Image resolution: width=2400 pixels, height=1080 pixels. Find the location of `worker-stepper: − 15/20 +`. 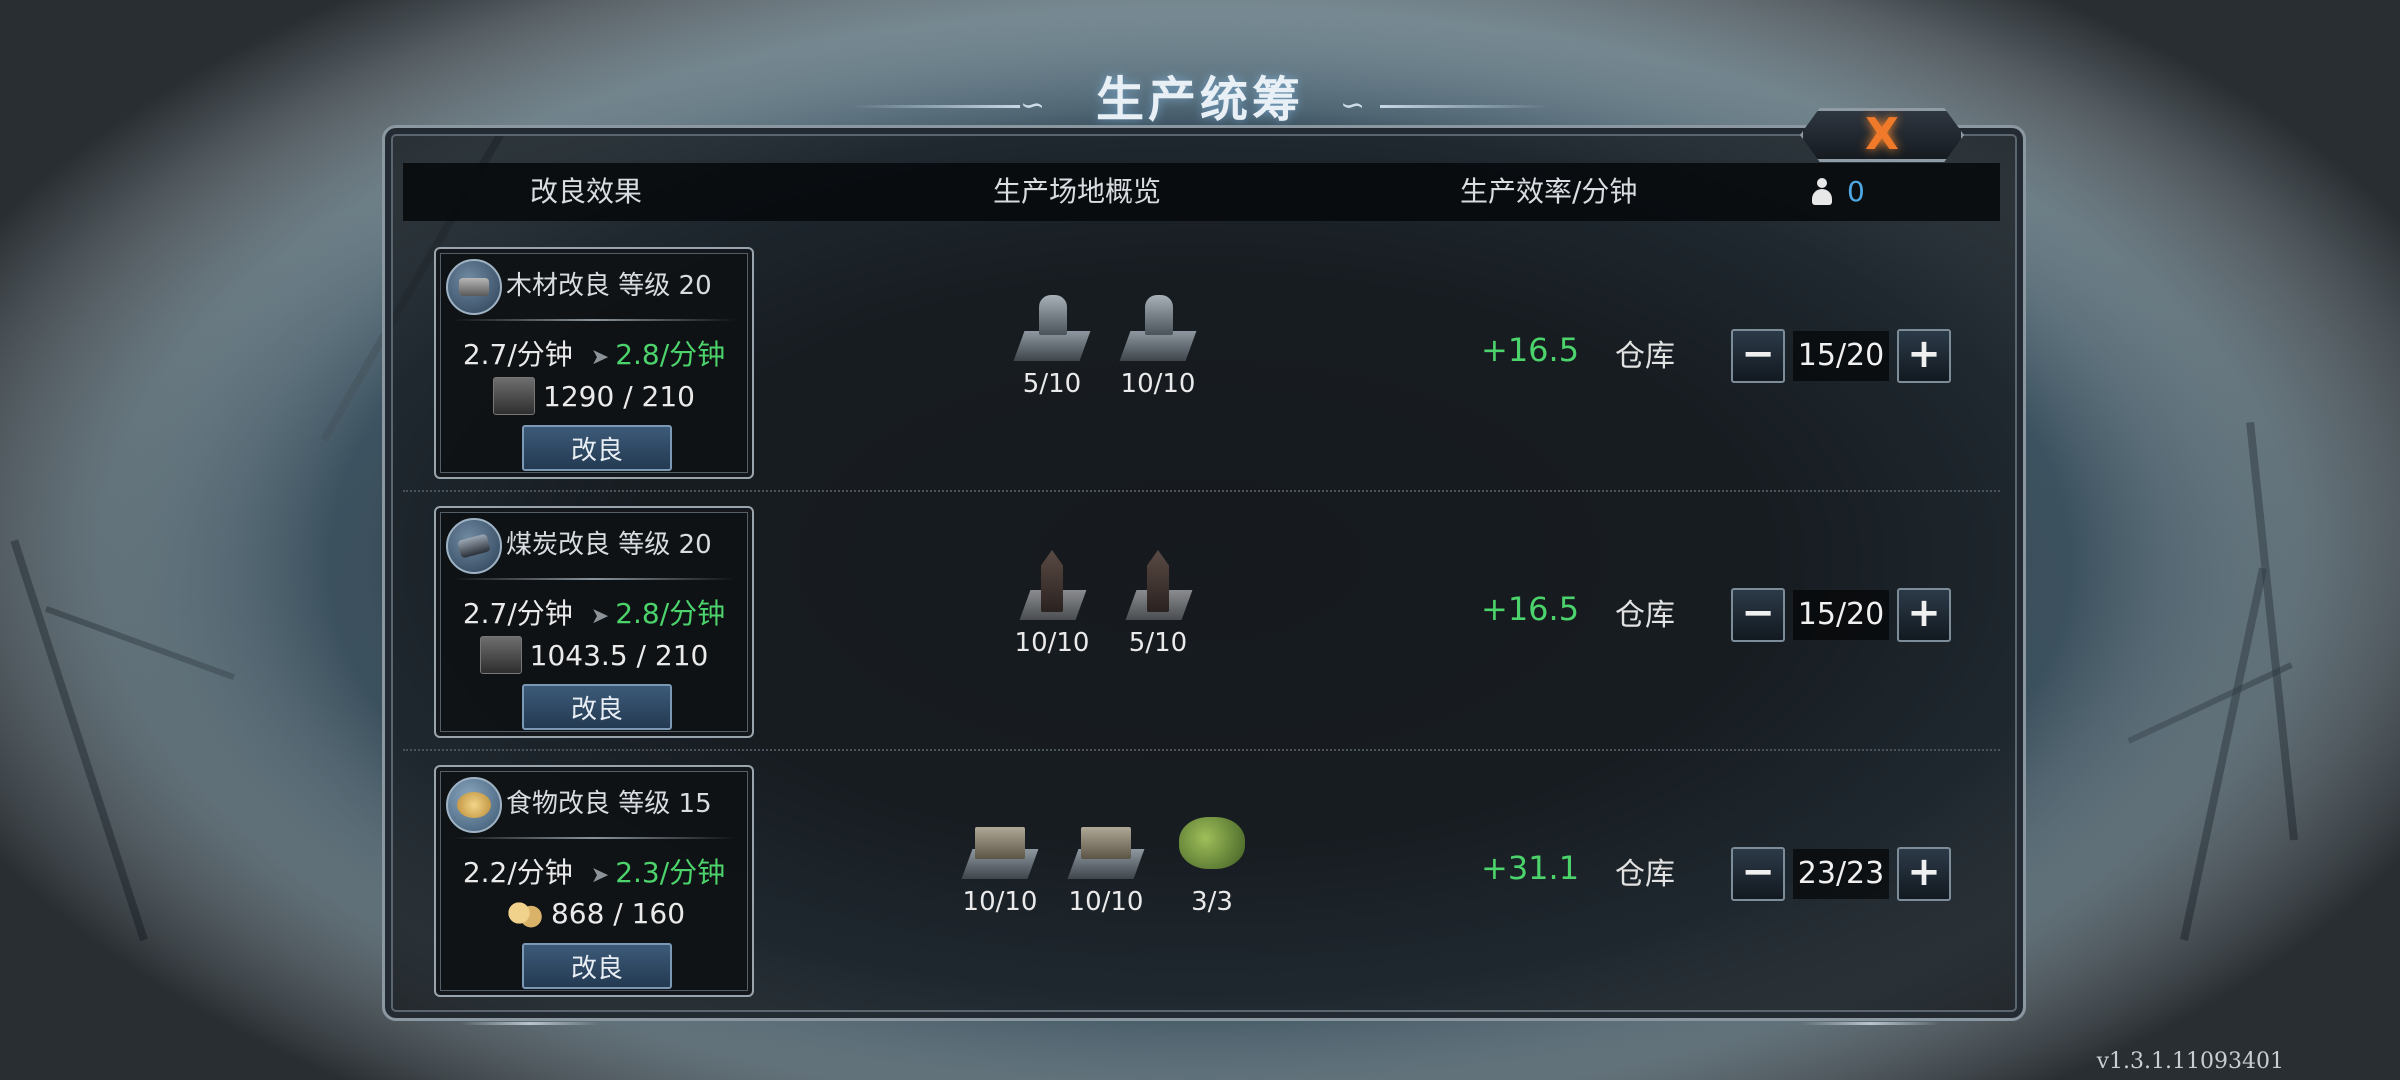

worker-stepper: − 15/20 + is located at coordinates (1841, 615).